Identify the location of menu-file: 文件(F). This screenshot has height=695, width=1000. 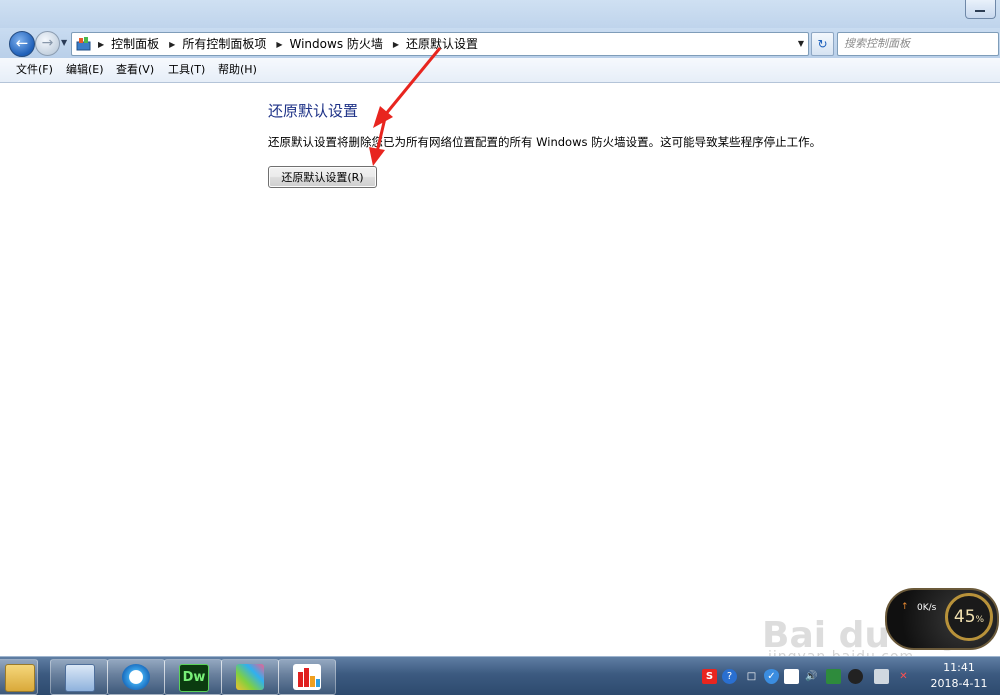
(34, 70).